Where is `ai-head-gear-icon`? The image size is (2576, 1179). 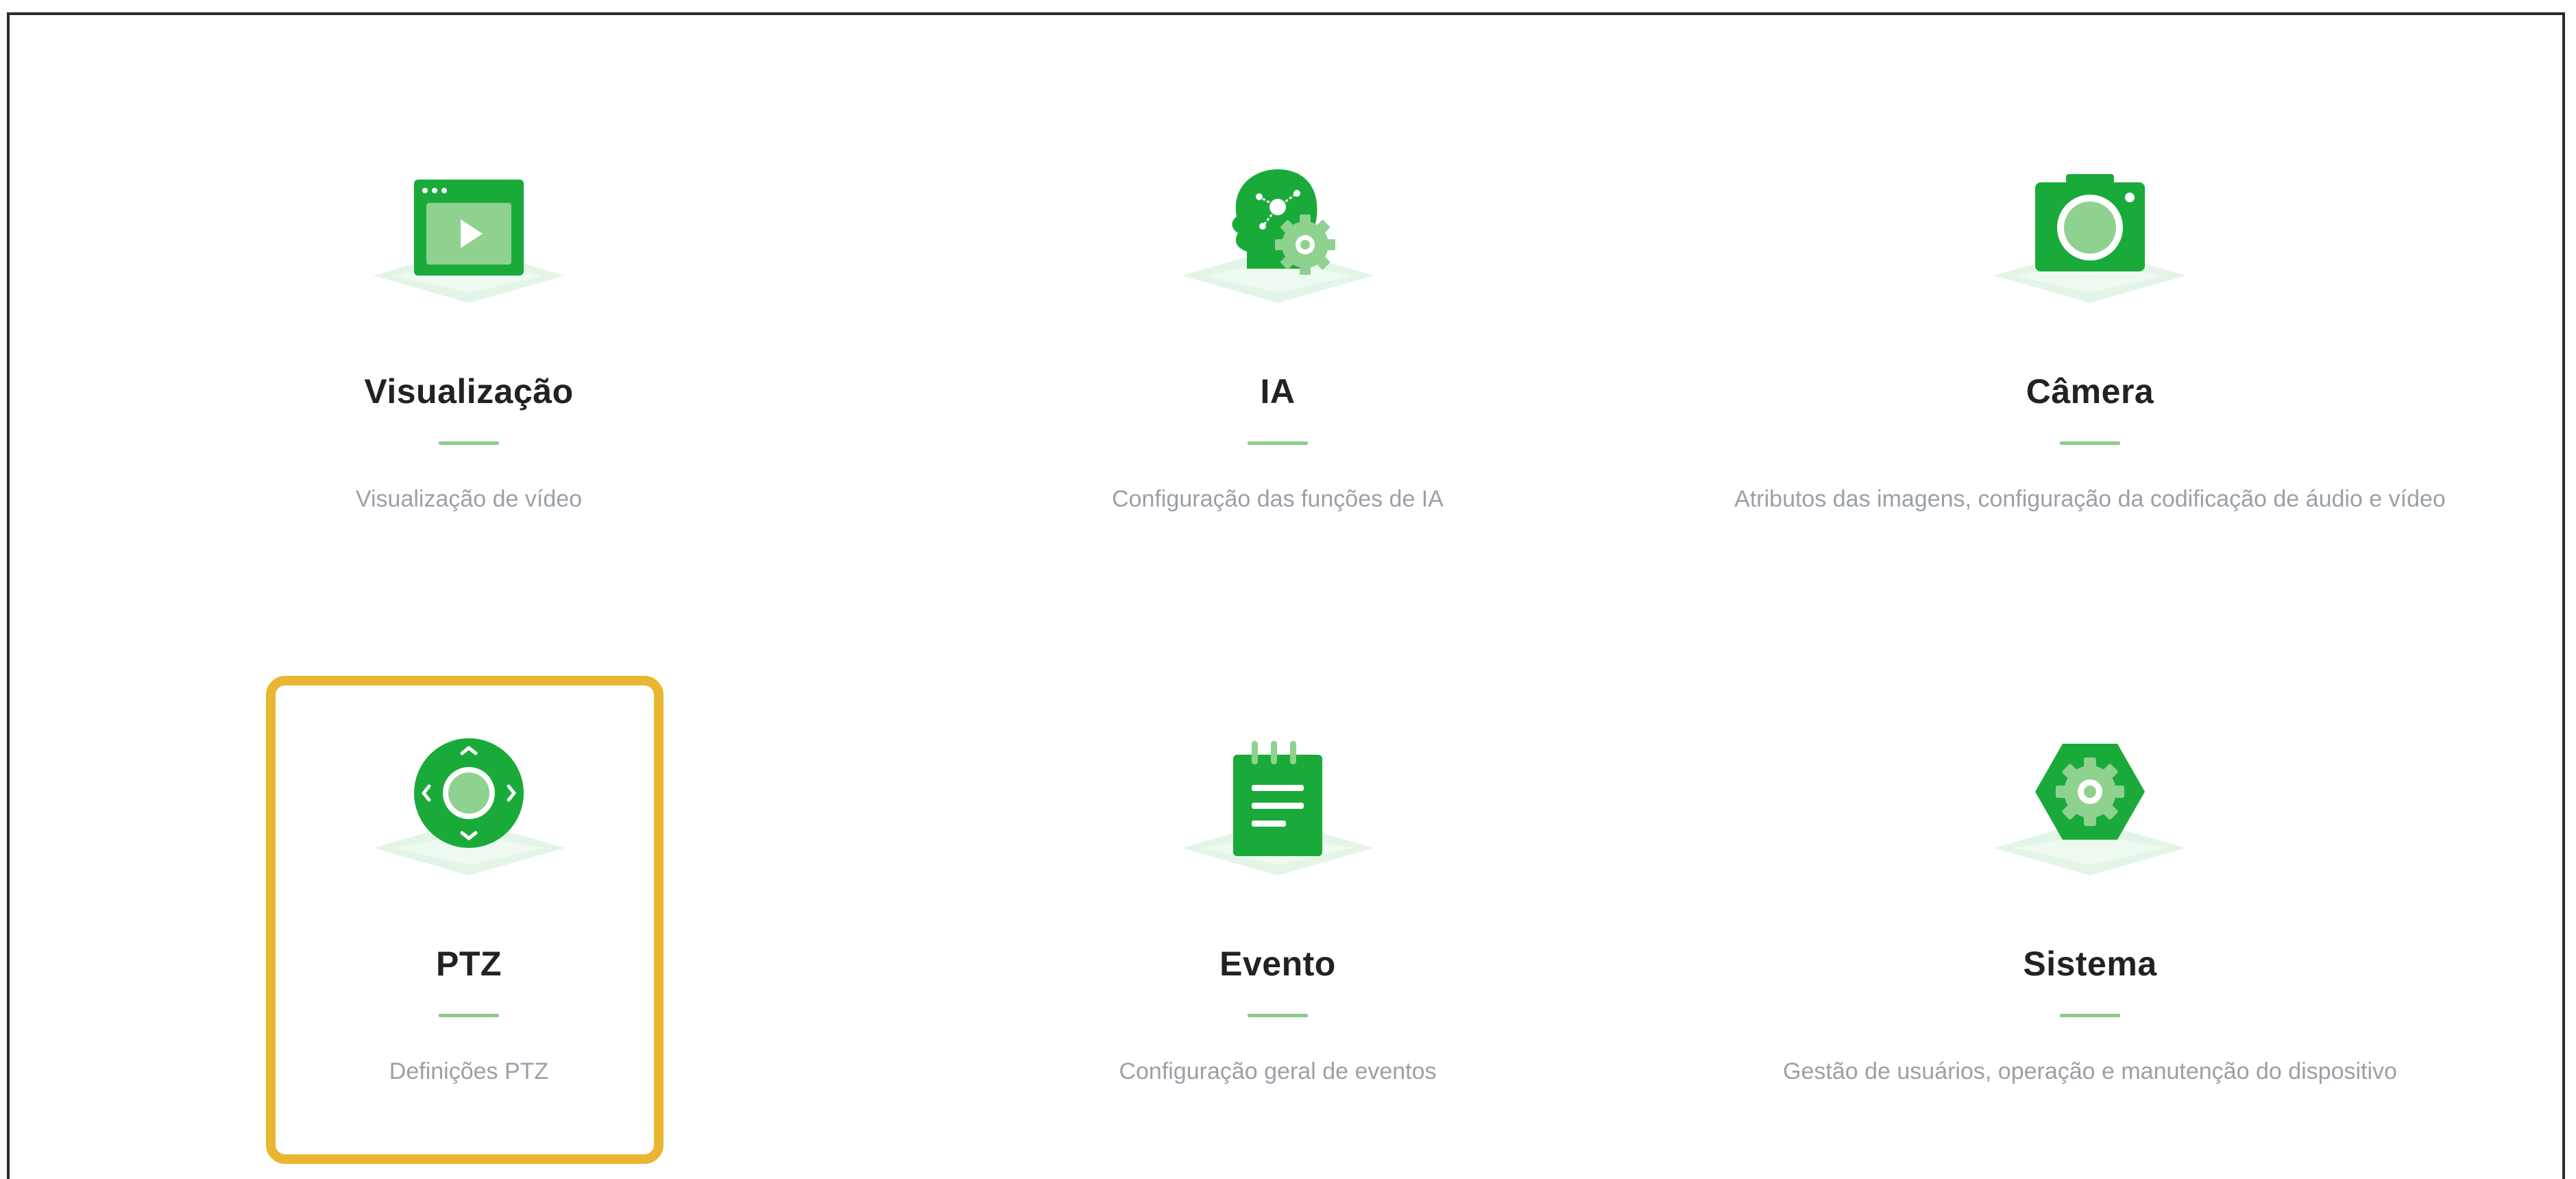
ai-head-gear-icon is located at coordinates (1278, 248).